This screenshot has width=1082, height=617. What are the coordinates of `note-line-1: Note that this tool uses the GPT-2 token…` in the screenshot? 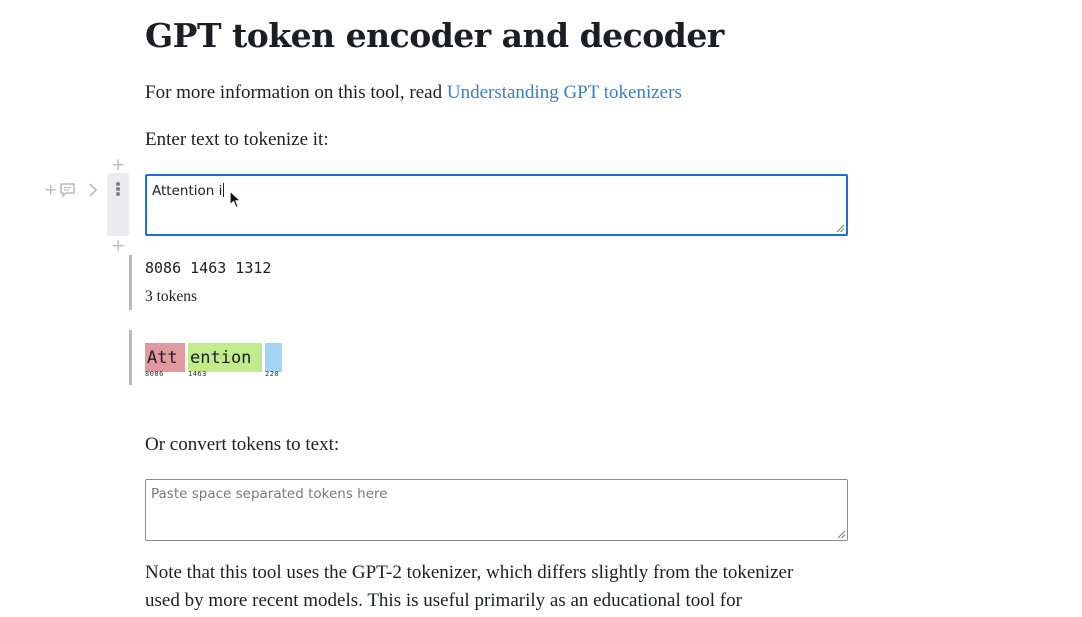 It's located at (469, 572).